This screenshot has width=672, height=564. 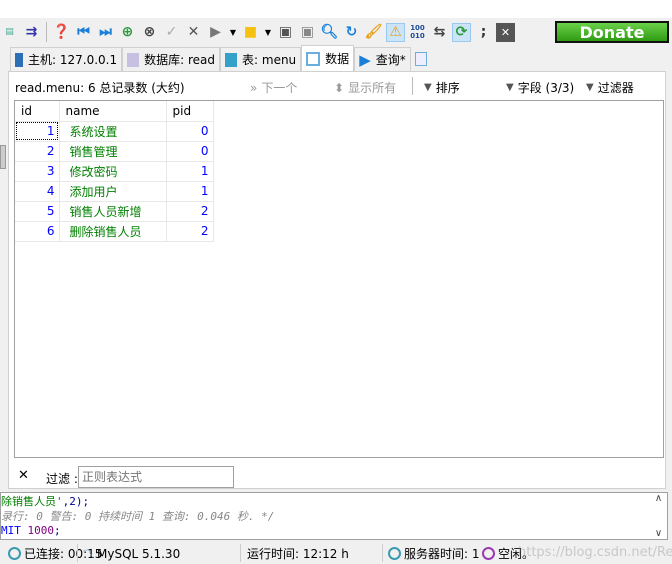 I want to click on cell-name: 销售人员新增, so click(x=113, y=211).